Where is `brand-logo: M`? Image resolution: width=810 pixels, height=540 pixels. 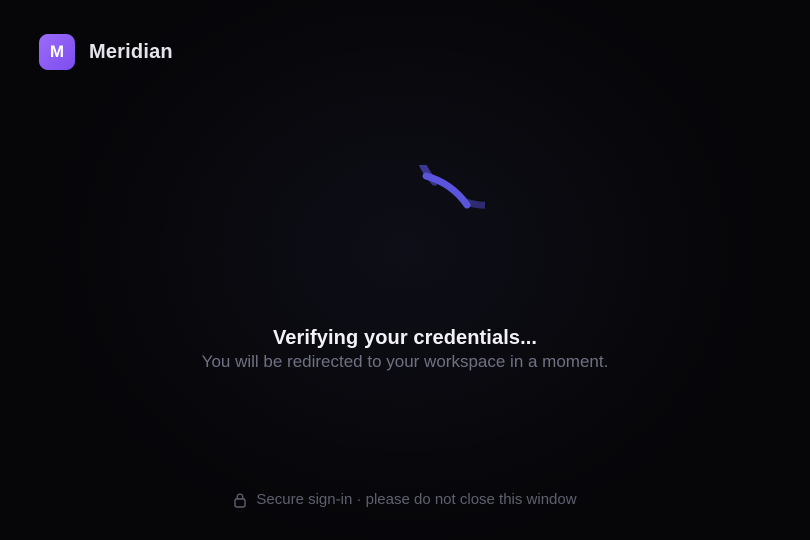 brand-logo: M is located at coordinates (57, 52).